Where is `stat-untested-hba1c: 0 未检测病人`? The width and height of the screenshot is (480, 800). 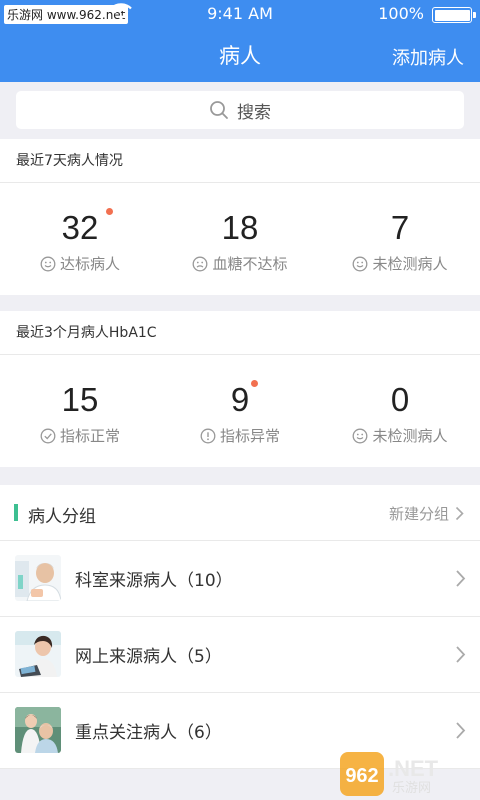
stat-untested-hba1c: 0 未检测病人 is located at coordinates (400, 411).